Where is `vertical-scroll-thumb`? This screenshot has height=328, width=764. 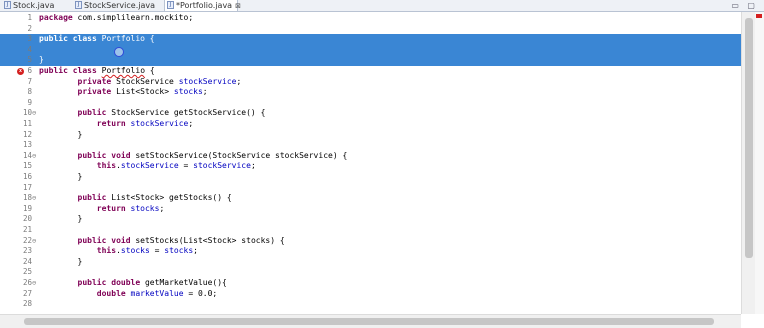 vertical-scroll-thumb is located at coordinates (749, 138).